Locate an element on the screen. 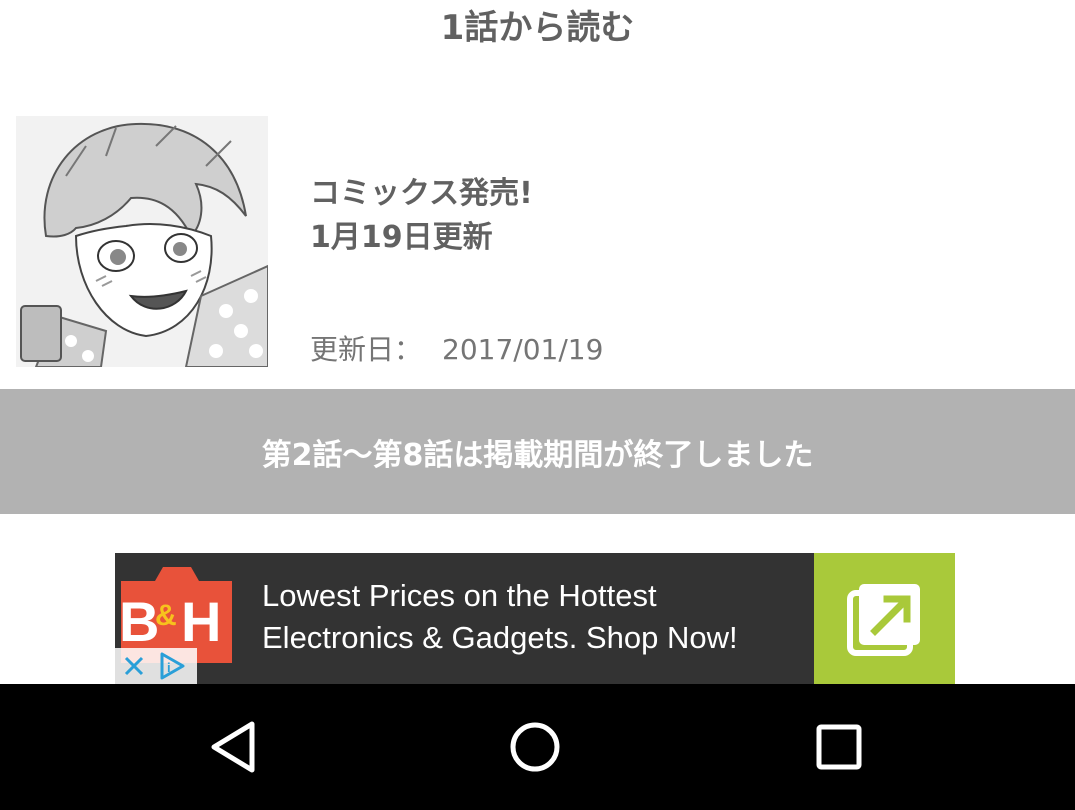 This screenshot has height=810, width=1075. read-from-first-link: 1話から読む is located at coordinates (537, 24).